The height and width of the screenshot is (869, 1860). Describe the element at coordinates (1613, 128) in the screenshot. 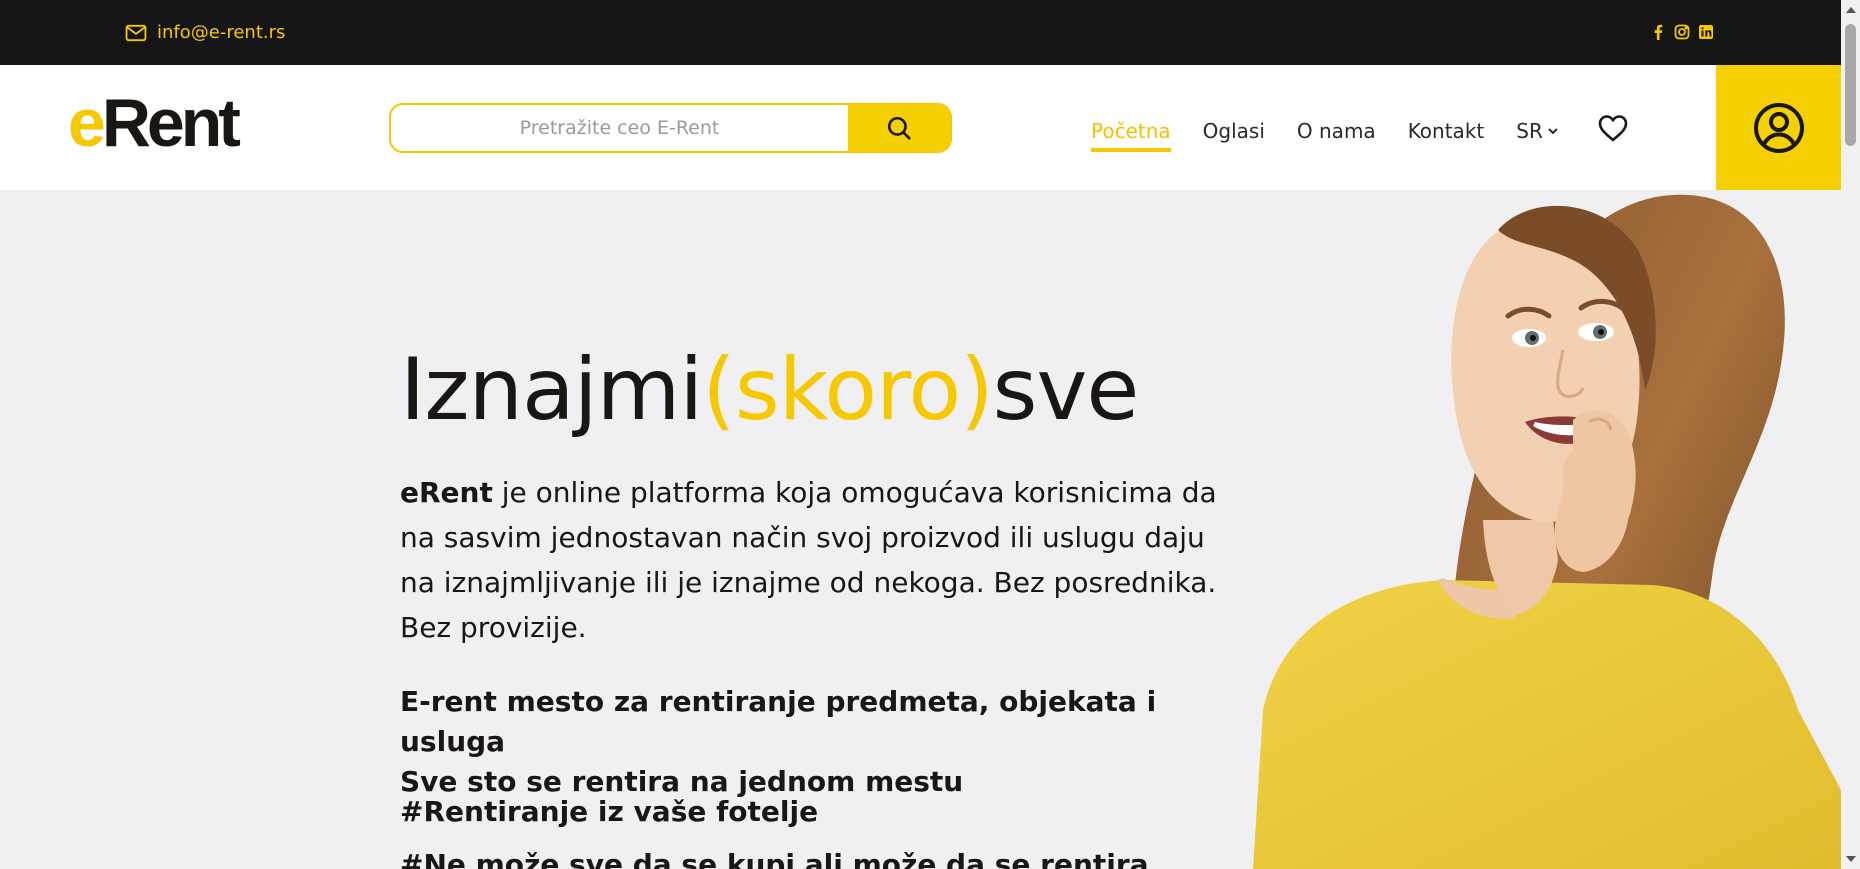

I see `heart-icon` at that location.